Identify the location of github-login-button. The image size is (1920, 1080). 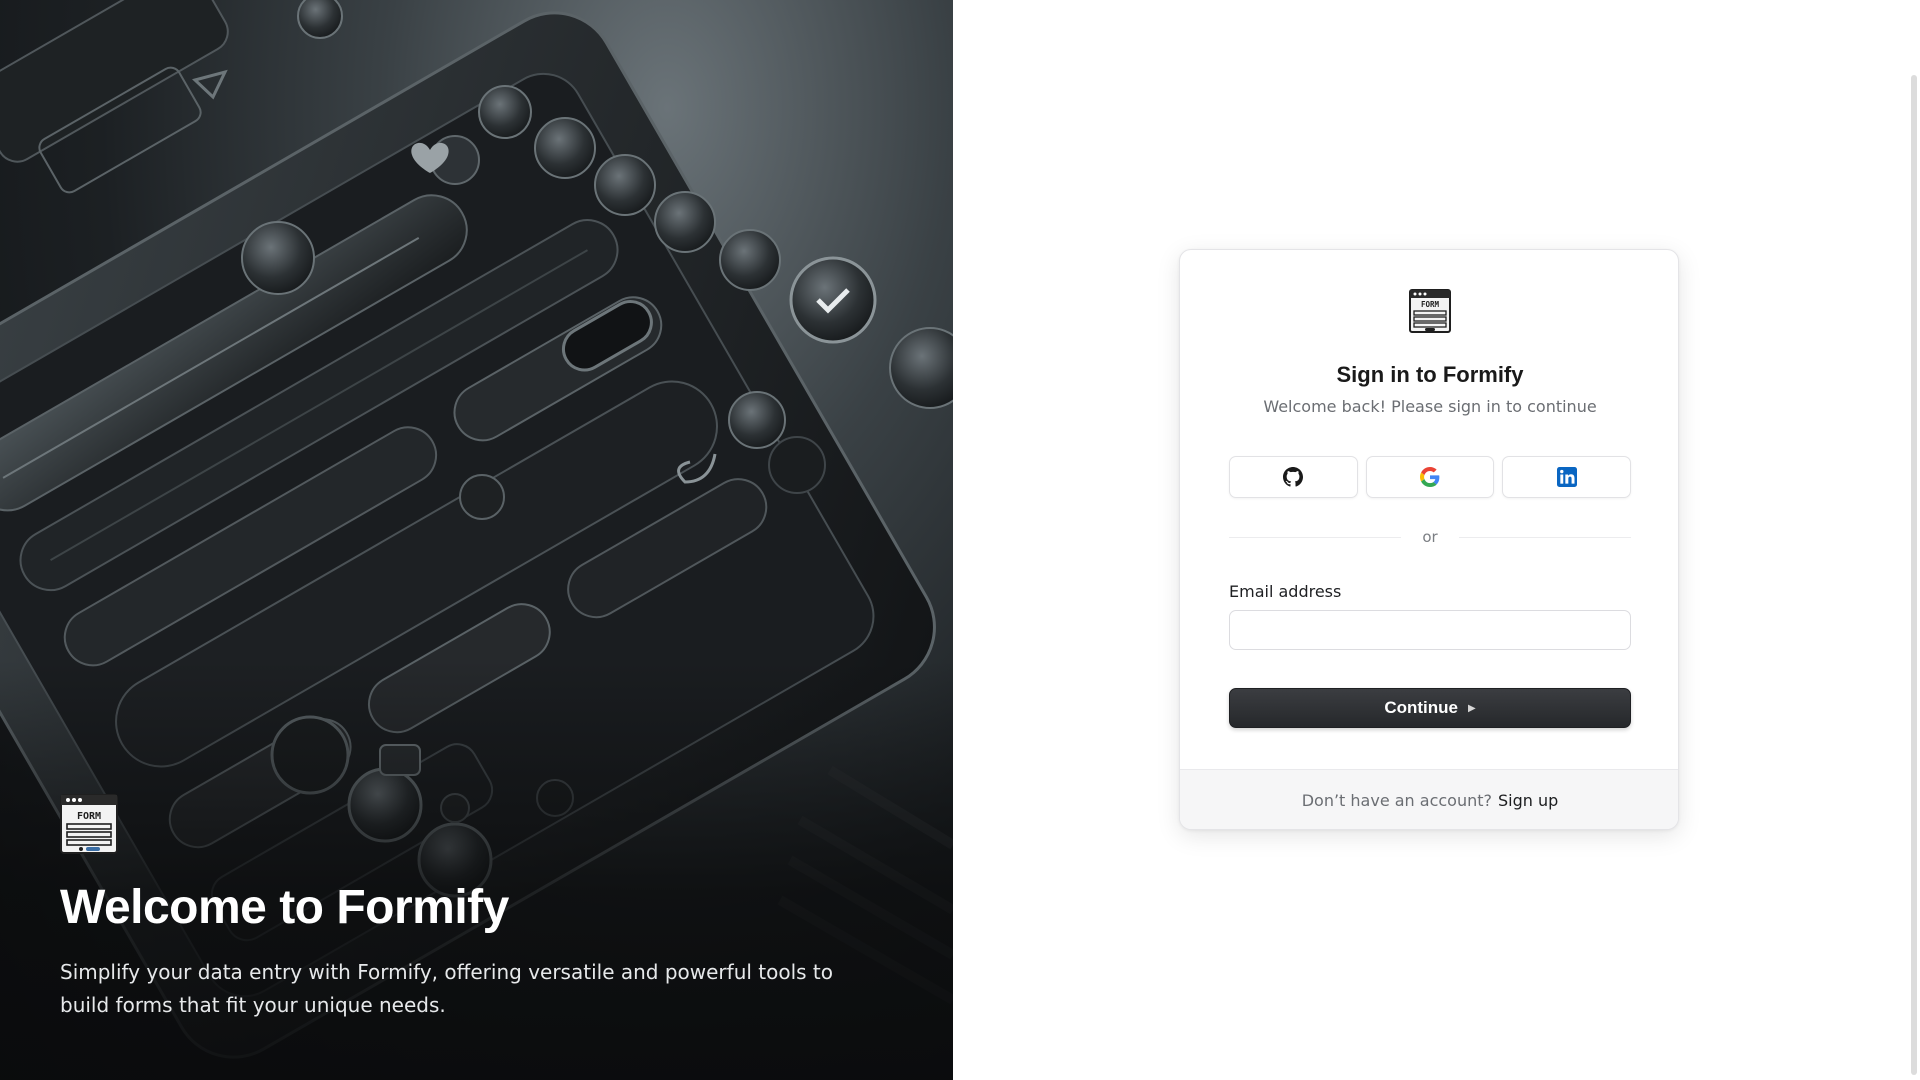
(1293, 477).